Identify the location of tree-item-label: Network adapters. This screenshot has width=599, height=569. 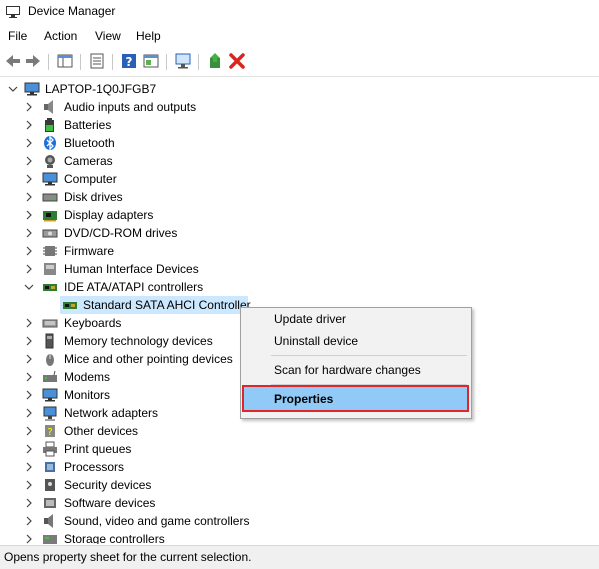
(111, 413).